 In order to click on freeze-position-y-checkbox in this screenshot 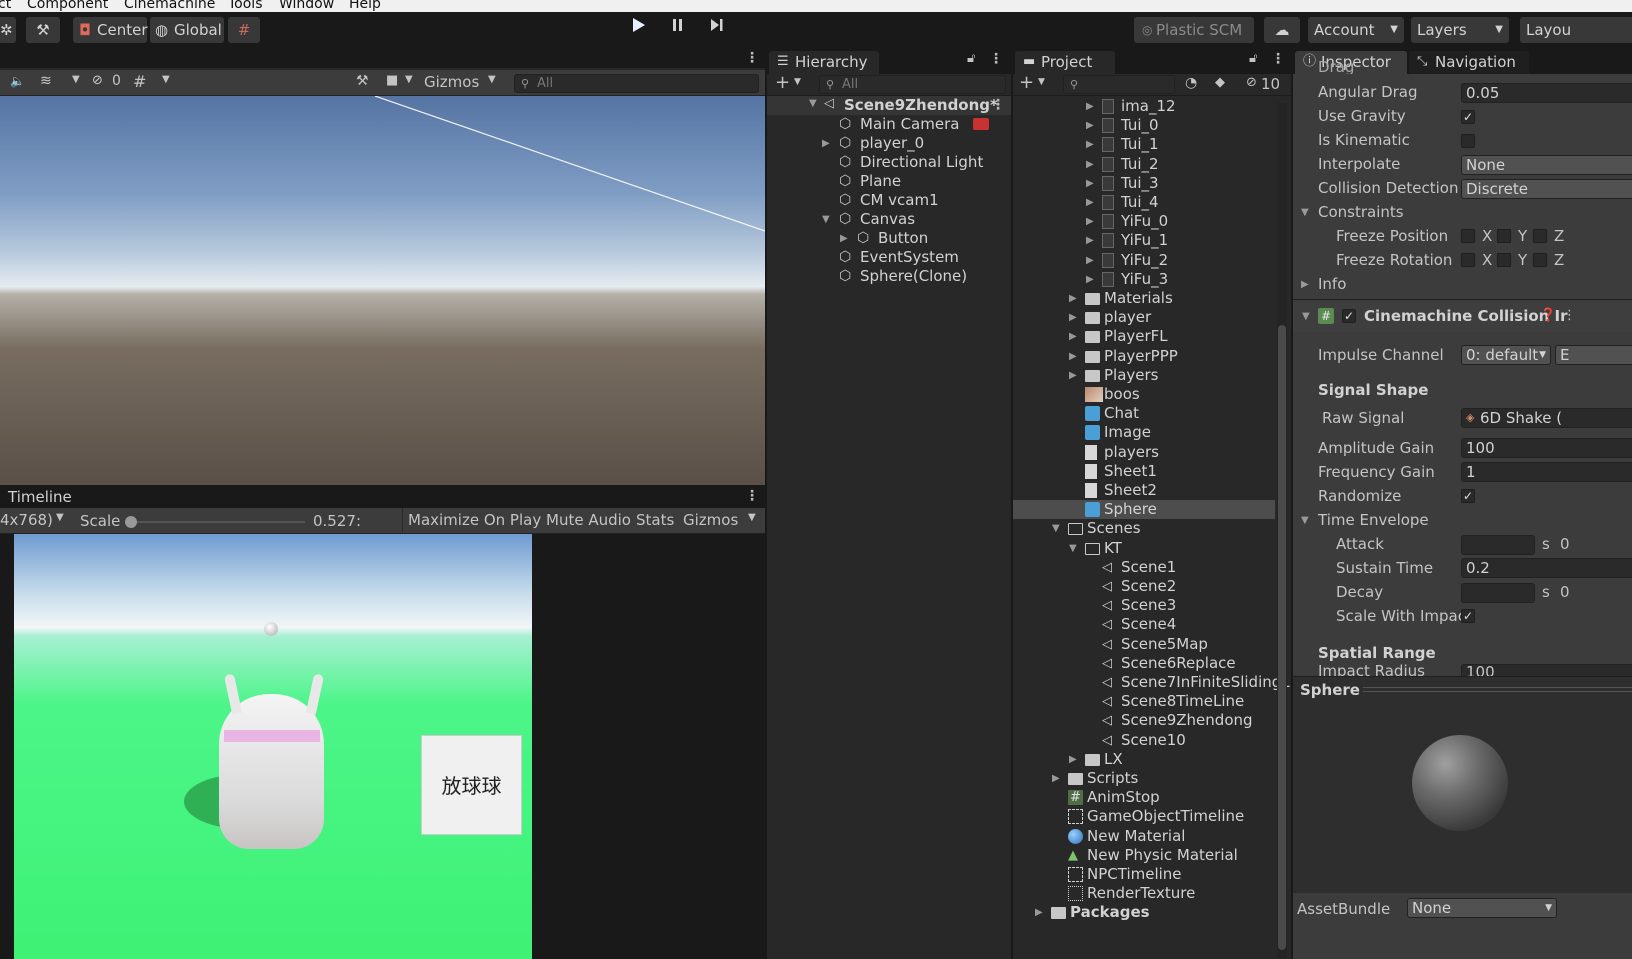, I will do `click(1504, 236)`.